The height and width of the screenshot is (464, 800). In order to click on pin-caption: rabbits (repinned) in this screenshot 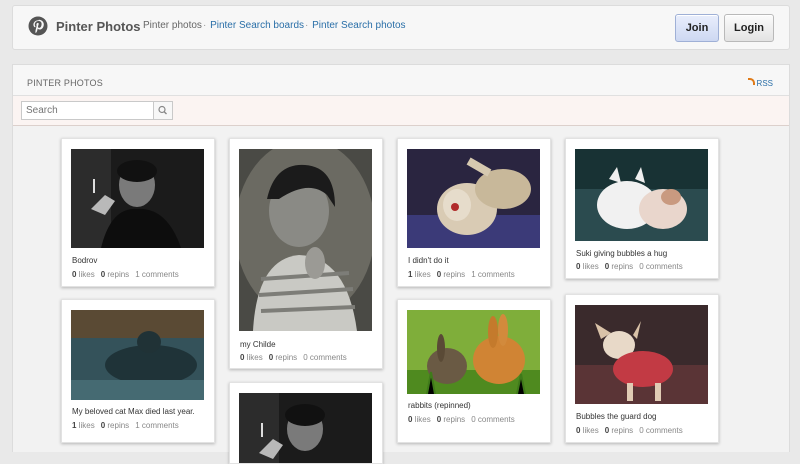, I will do `click(439, 405)`.